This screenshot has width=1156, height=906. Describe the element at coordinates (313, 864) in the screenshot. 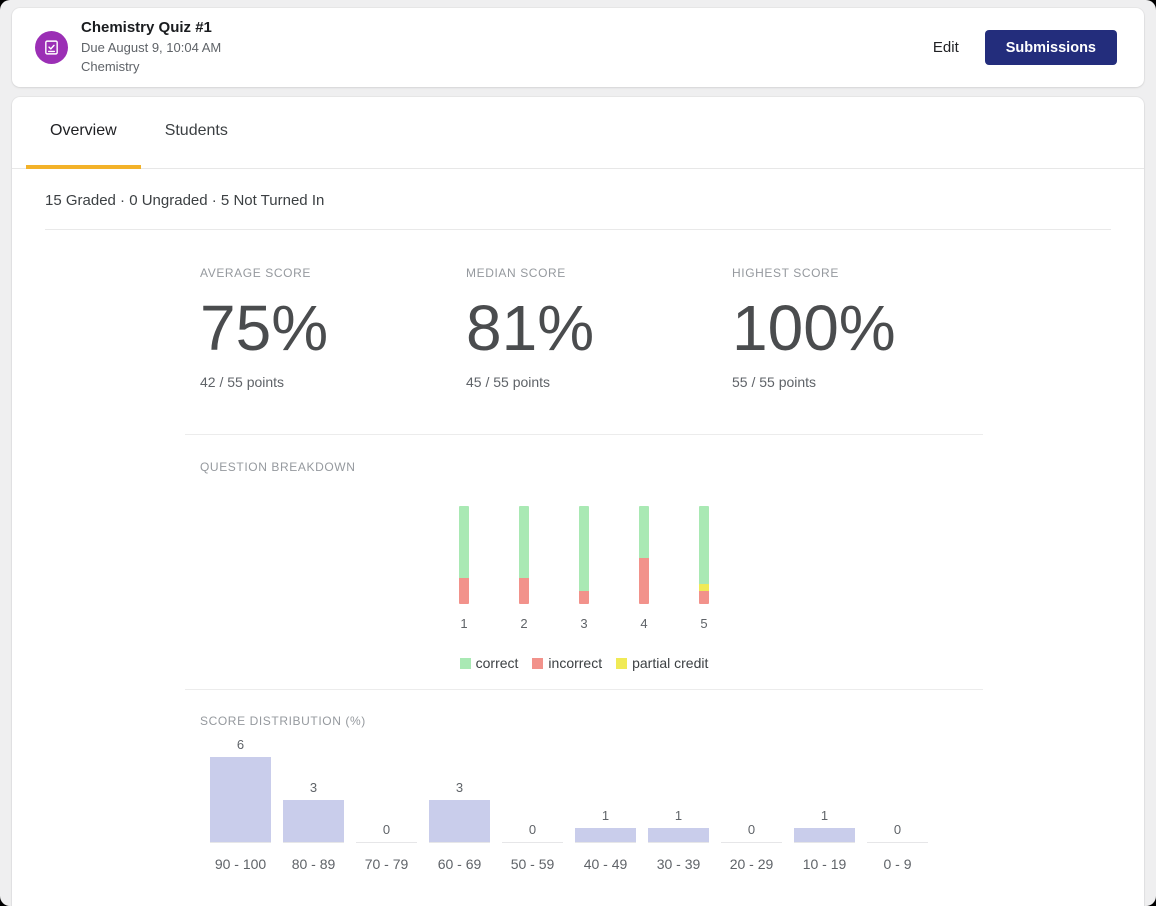

I see `bar-category-label: 80 - 89` at that location.